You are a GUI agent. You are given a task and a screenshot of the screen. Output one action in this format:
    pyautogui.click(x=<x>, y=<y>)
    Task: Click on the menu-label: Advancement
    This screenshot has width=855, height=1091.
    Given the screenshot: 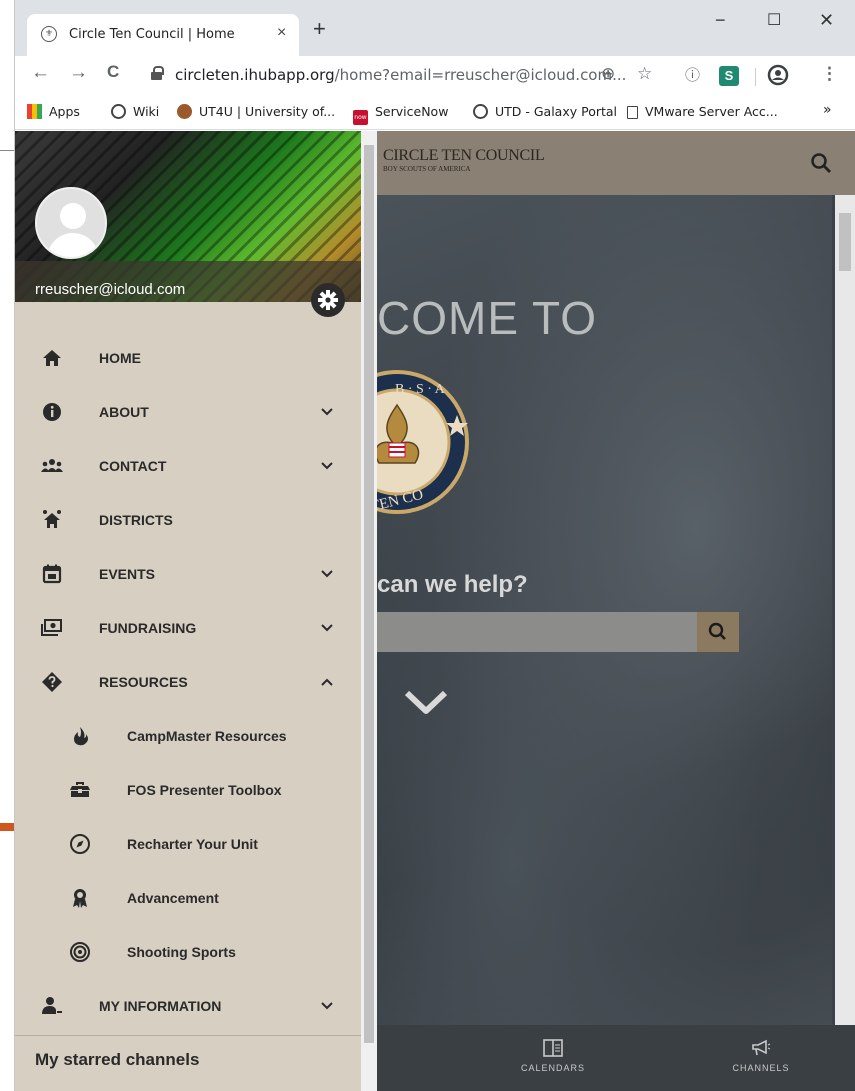 What is the action you would take?
    pyautogui.click(x=173, y=898)
    